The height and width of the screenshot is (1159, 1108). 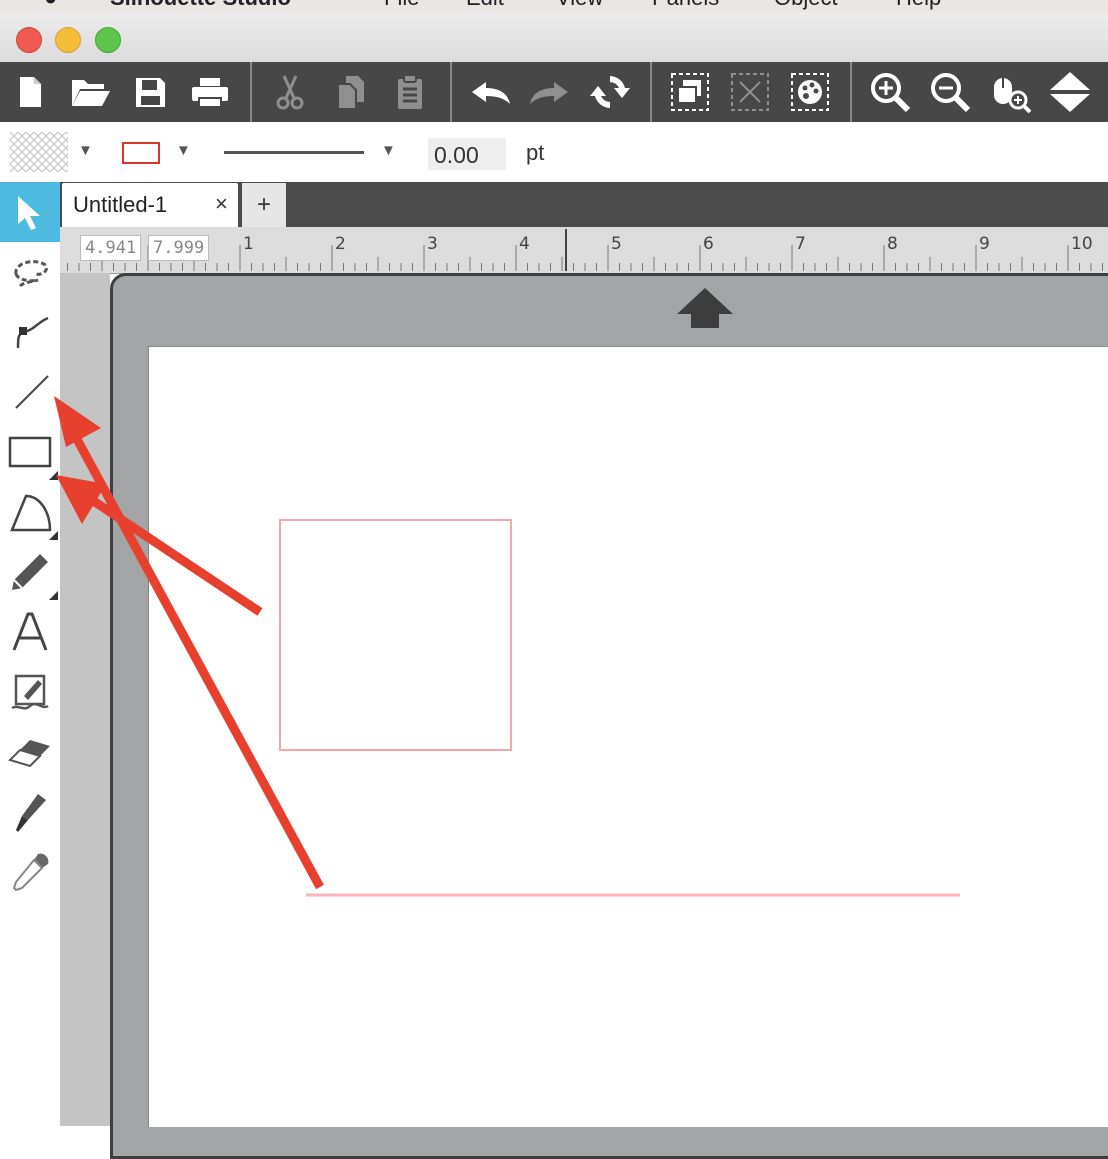 I want to click on square-shape, so click(x=395, y=635).